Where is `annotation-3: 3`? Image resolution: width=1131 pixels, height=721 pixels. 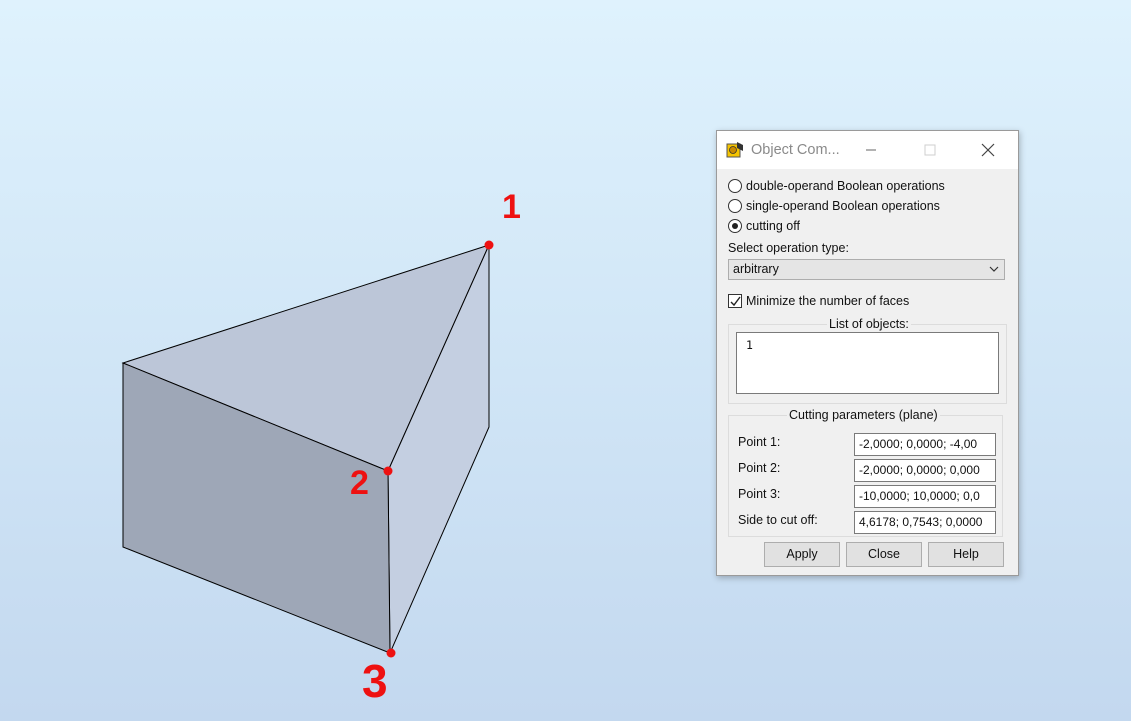
annotation-3: 3 is located at coordinates (375, 681).